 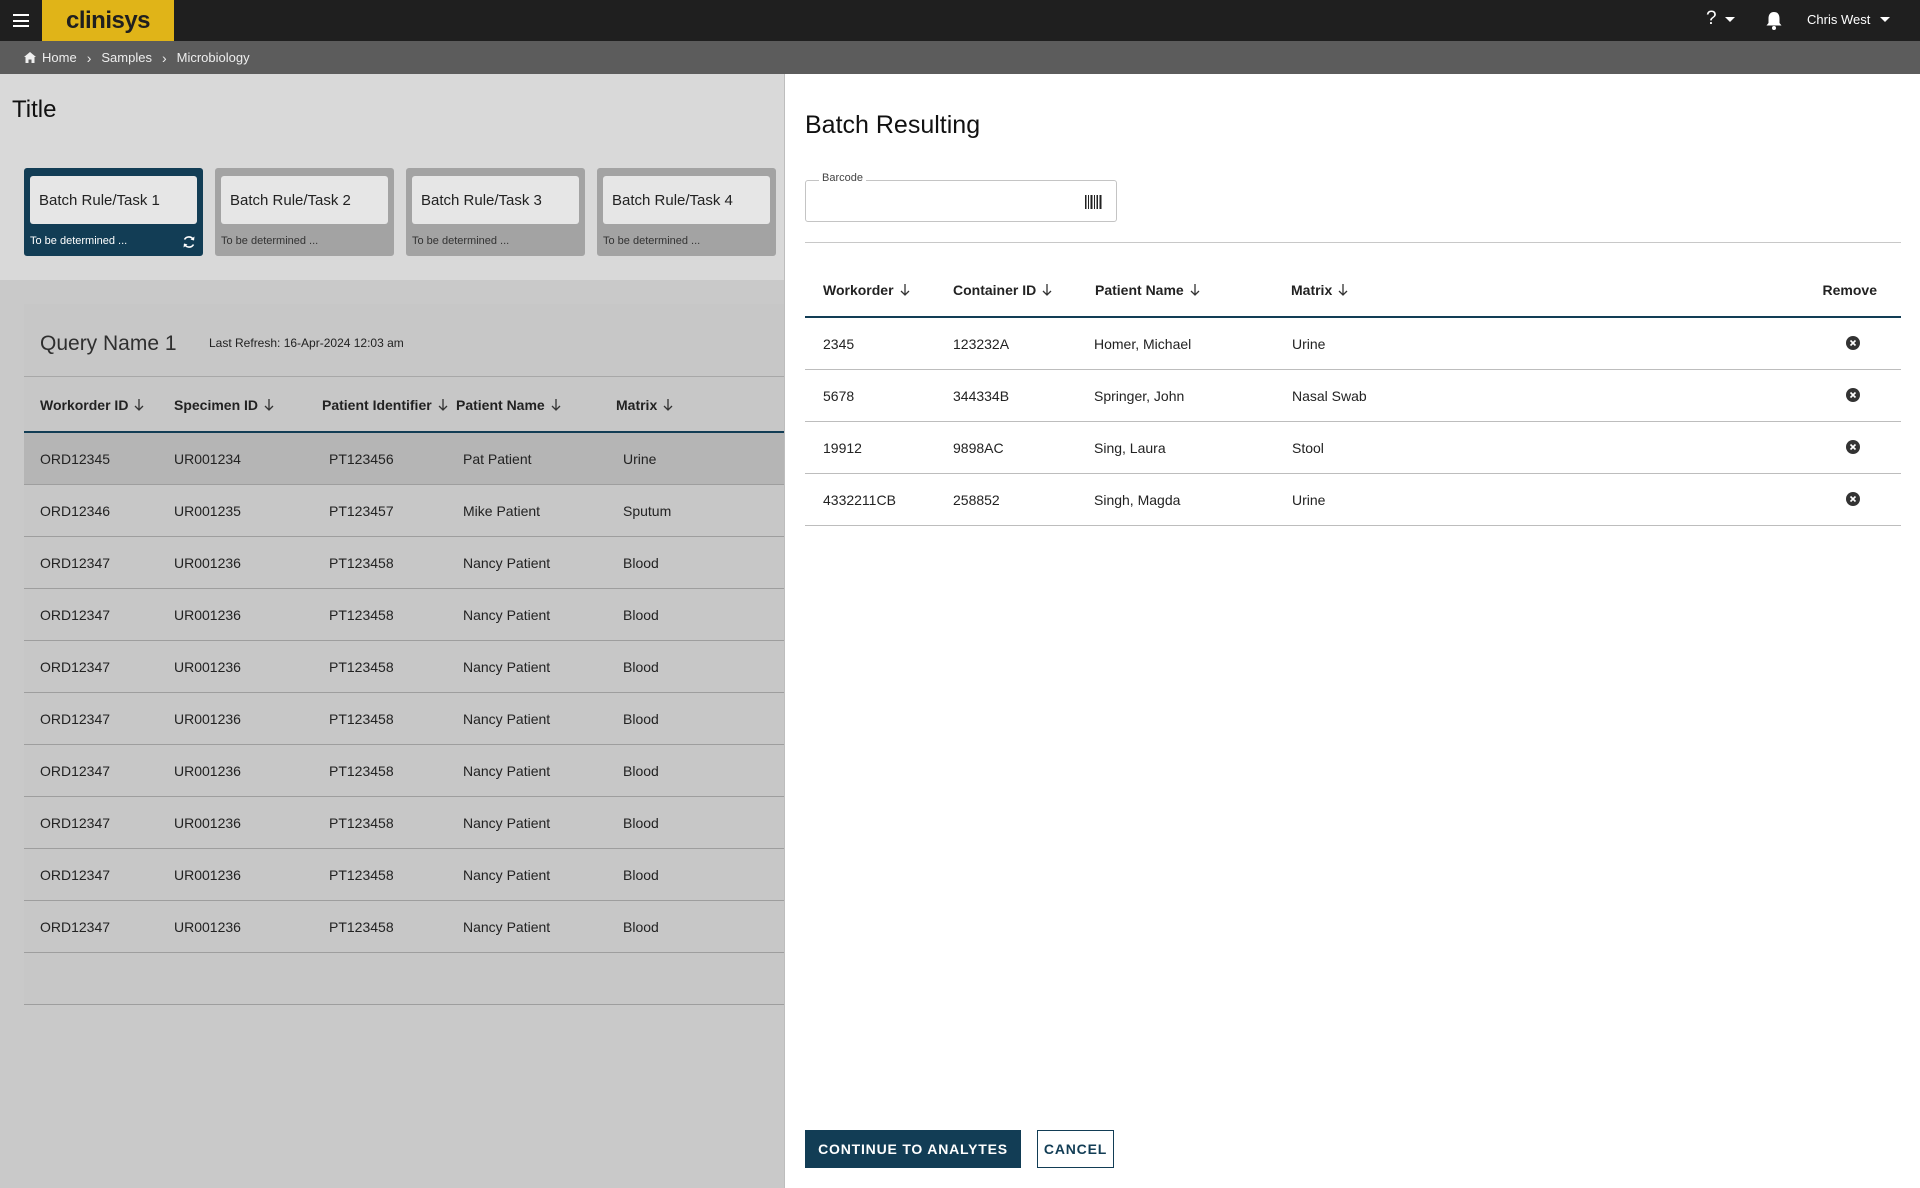 What do you see at coordinates (839, 396) in the screenshot?
I see `cell-workorder: 5678` at bounding box center [839, 396].